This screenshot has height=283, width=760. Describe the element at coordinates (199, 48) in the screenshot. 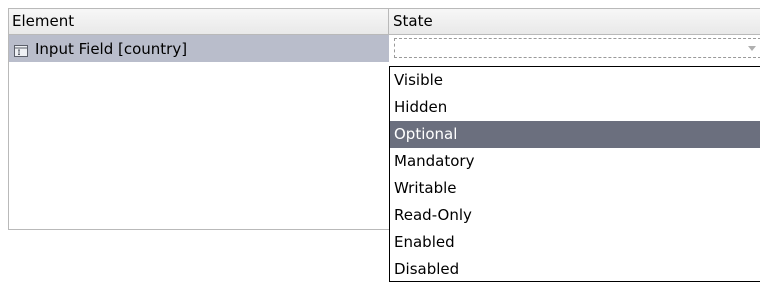

I see `element-cell: Input Field [country]` at that location.